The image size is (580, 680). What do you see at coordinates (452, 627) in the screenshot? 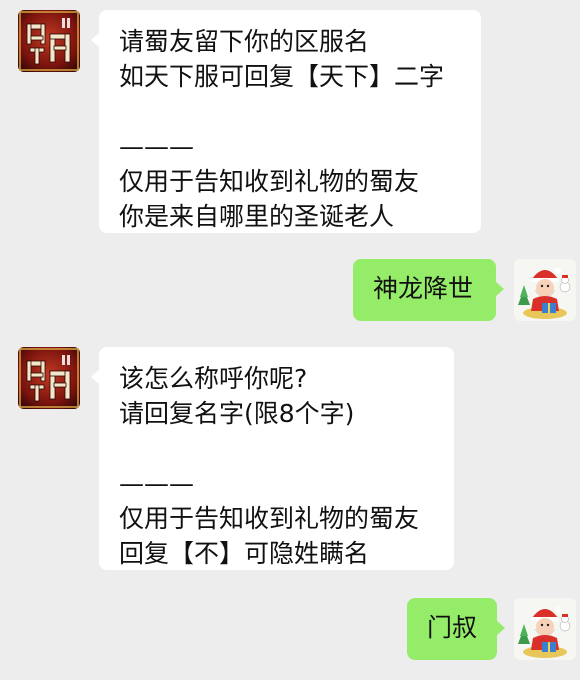
I see `message-text: 门叔` at bounding box center [452, 627].